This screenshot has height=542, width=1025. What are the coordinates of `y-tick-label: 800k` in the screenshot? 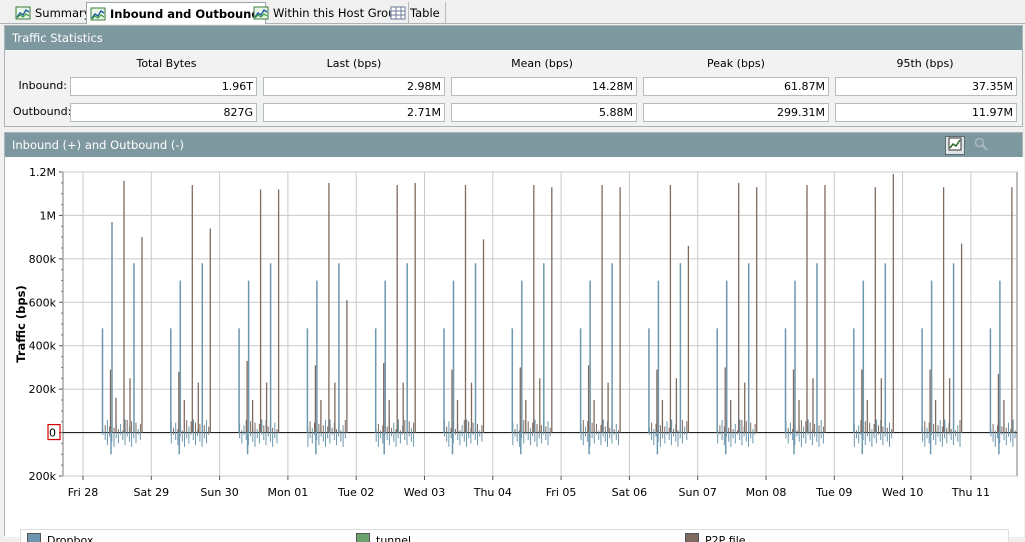 It's located at (43, 259).